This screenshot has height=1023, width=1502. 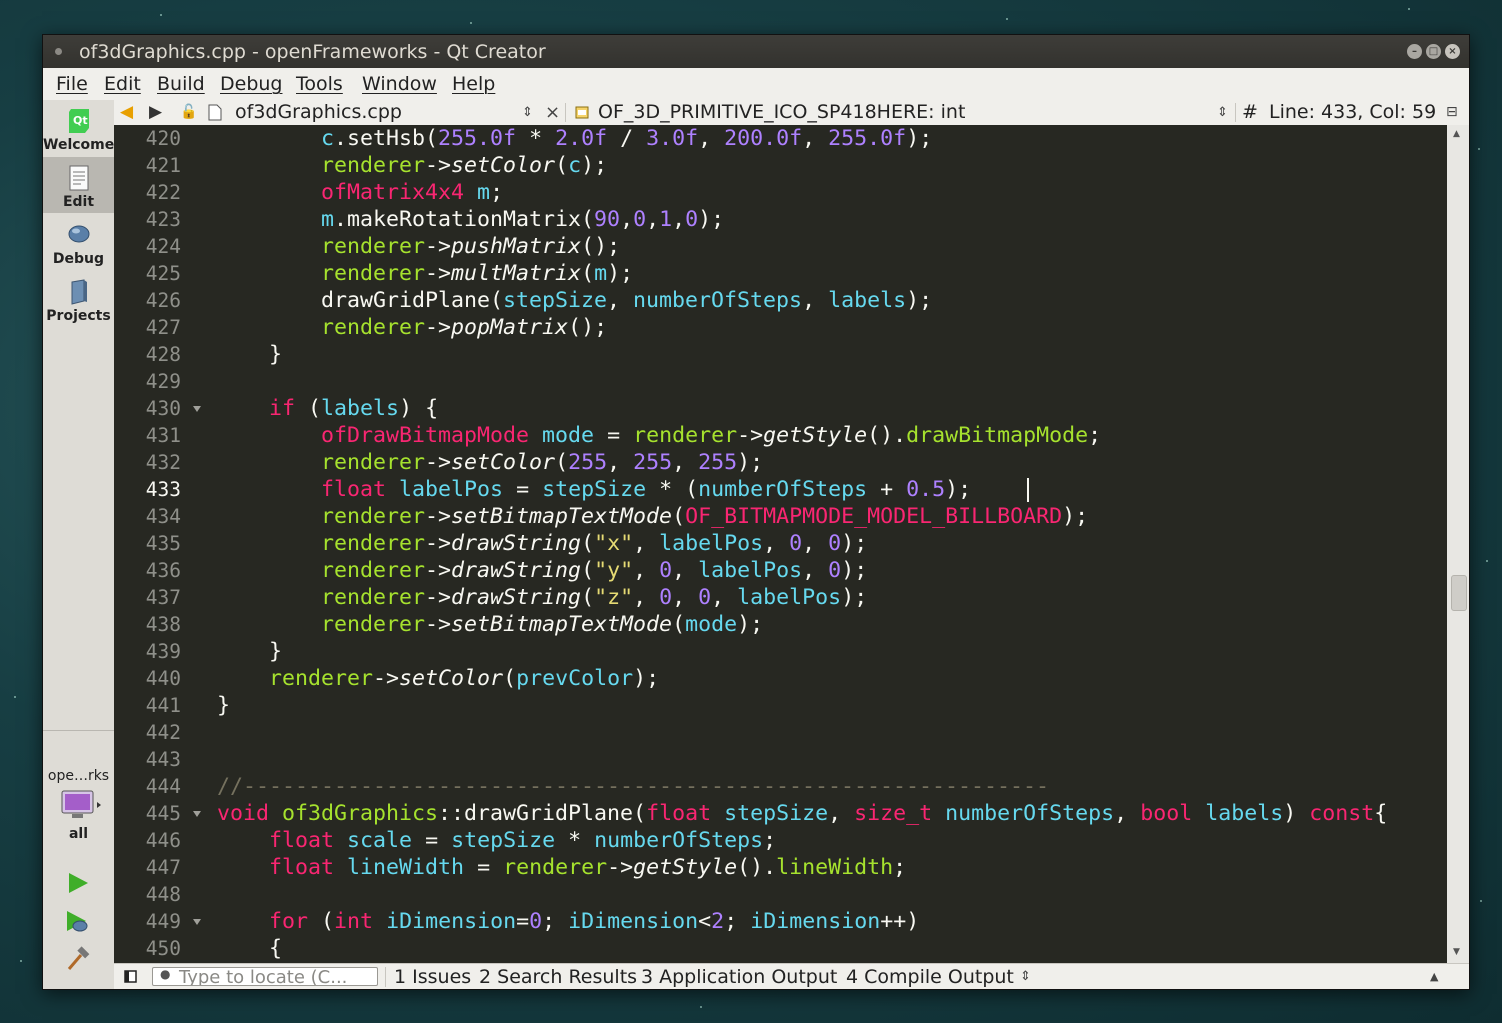 What do you see at coordinates (412, 192) in the screenshot?
I see `code-line: ofMatrix4x4 m;` at bounding box center [412, 192].